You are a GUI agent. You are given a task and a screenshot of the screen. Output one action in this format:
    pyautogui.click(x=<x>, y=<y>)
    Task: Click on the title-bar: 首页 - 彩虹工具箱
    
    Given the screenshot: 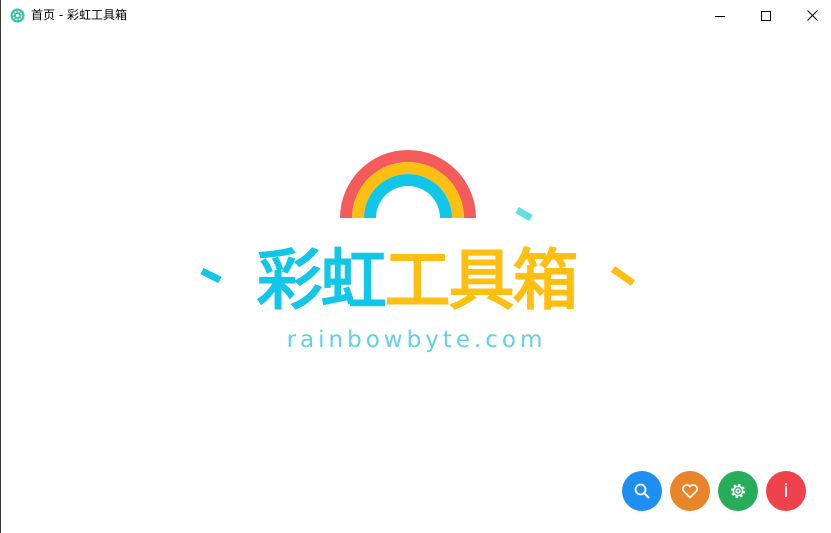 What is the action you would take?
    pyautogui.click(x=416, y=15)
    